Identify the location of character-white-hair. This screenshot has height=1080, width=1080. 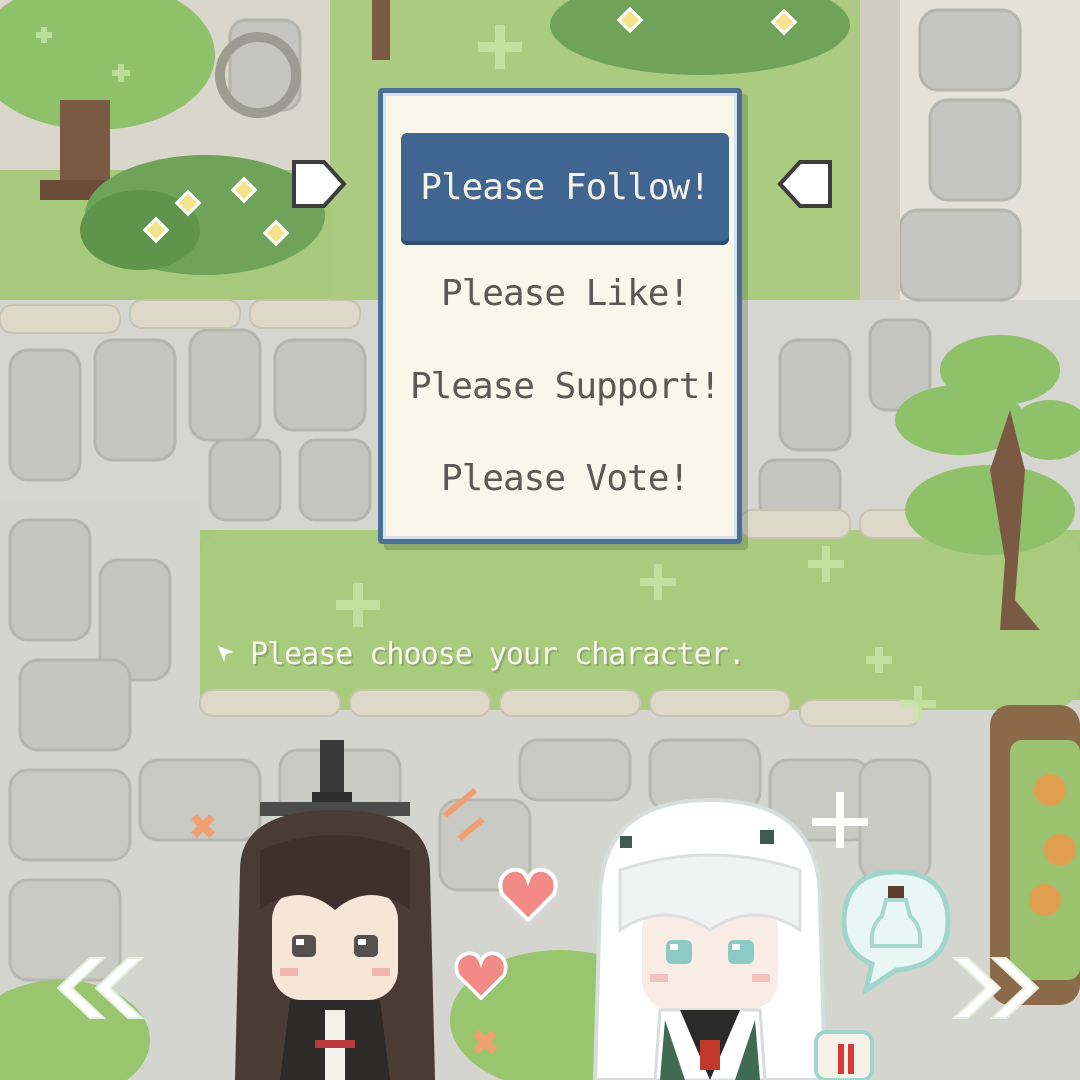
(710, 935).